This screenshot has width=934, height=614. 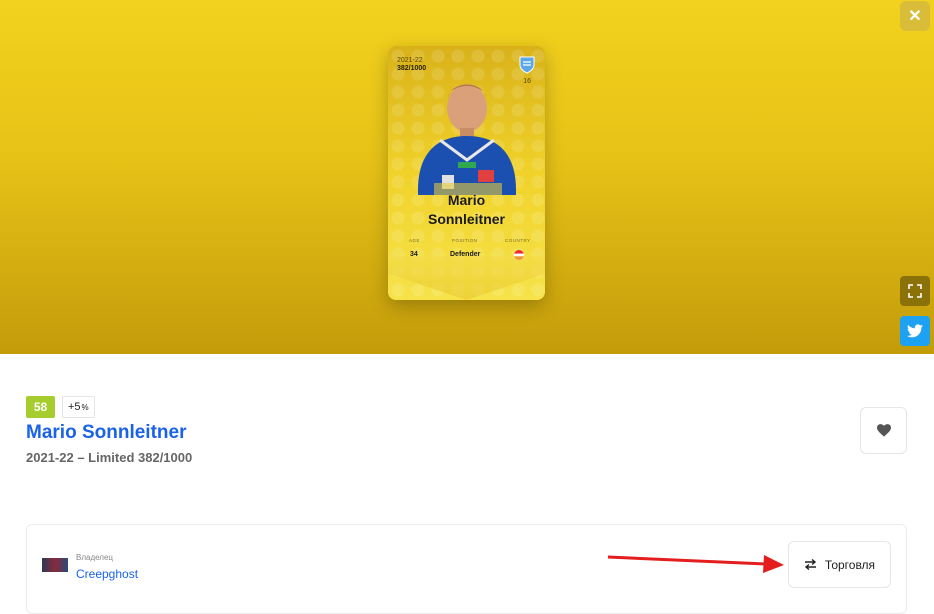 I want to click on age-label: AGE, so click(x=415, y=240).